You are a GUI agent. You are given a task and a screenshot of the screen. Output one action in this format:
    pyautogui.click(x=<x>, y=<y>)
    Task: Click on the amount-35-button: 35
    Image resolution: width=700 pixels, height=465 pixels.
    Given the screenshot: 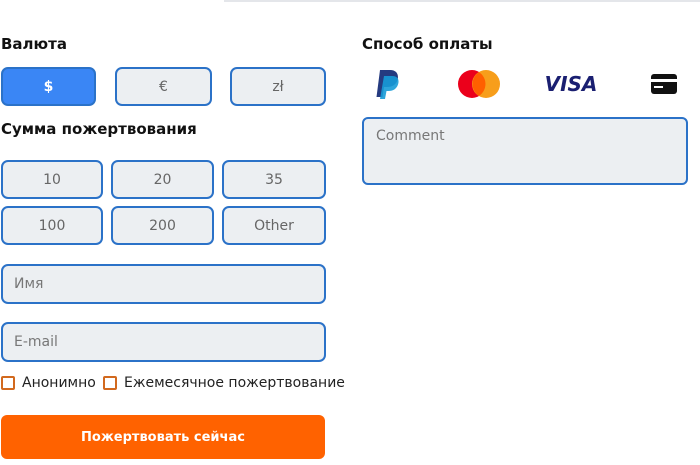 What is the action you would take?
    pyautogui.click(x=274, y=179)
    